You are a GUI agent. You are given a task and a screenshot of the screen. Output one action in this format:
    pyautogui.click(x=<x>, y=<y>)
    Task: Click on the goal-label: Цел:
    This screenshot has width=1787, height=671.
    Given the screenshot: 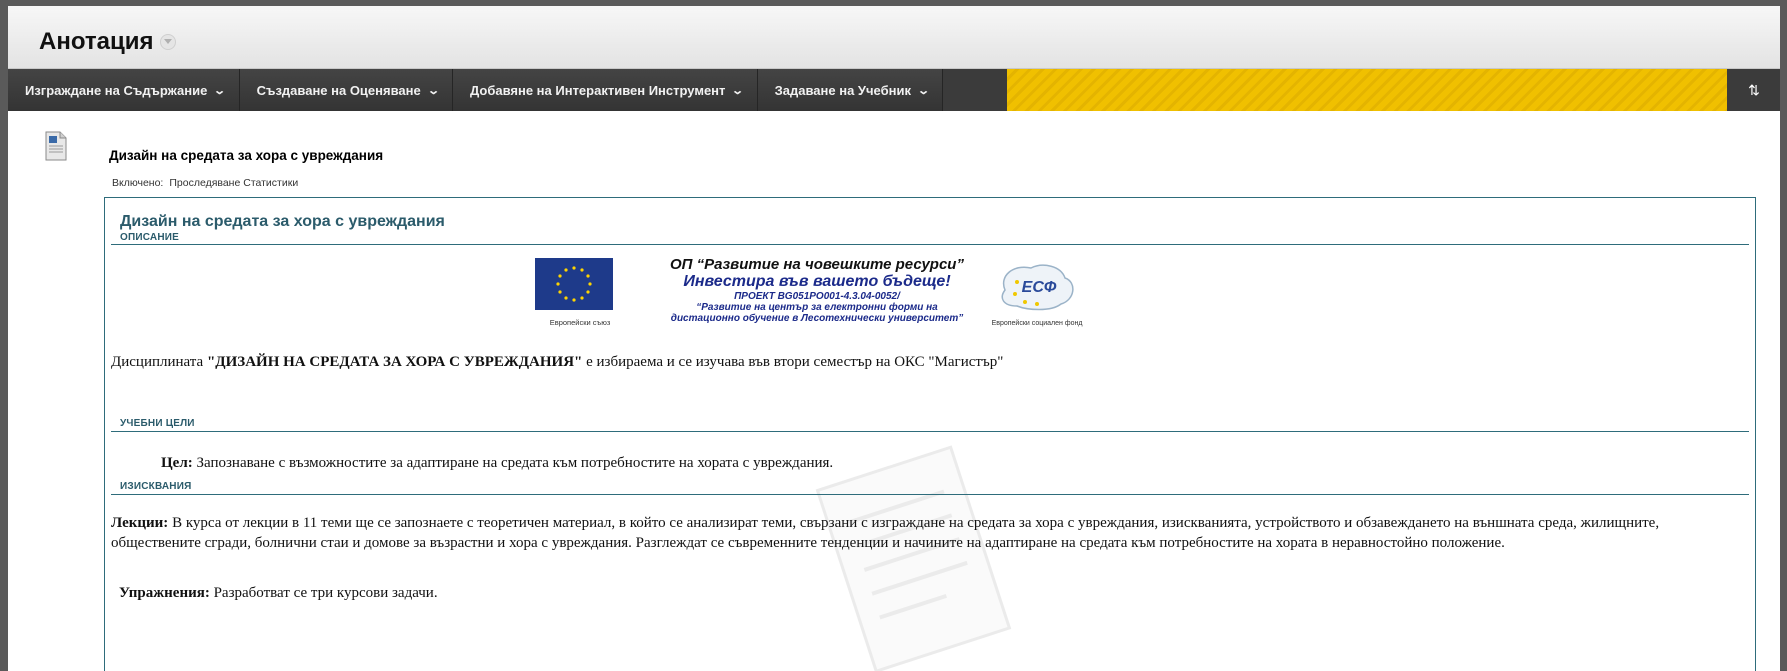 What is the action you would take?
    pyautogui.click(x=177, y=463)
    